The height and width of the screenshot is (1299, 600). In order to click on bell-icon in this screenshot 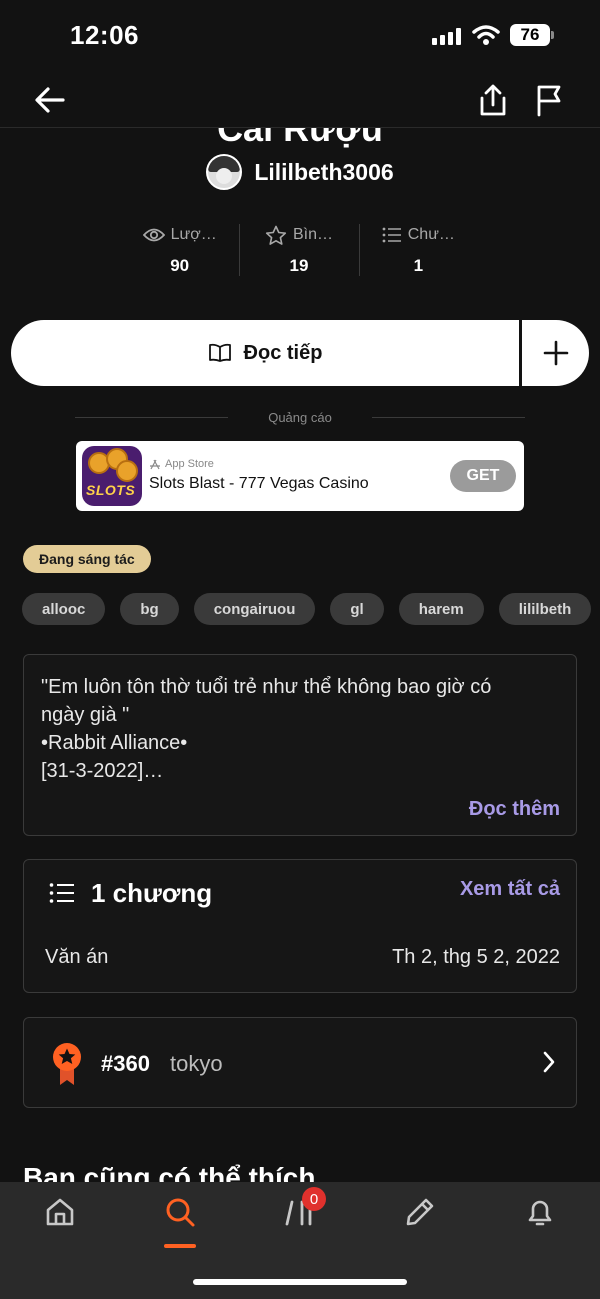, I will do `click(540, 1213)`.